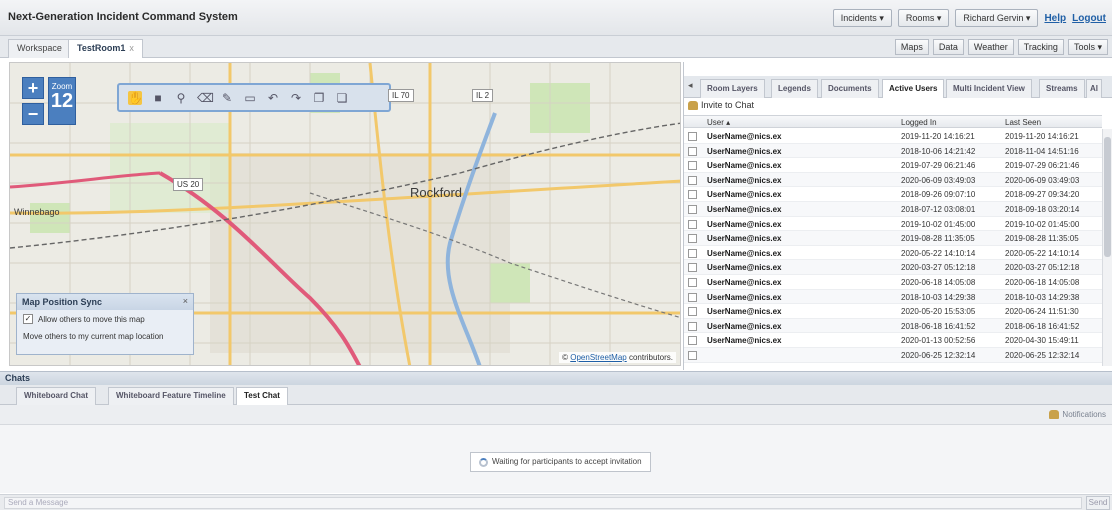 Image resolution: width=1112 pixels, height=510 pixels. Describe the element at coordinates (1042, 224) in the screenshot. I see `last-seen-cell: 2019-10-02 01:45:00` at that location.